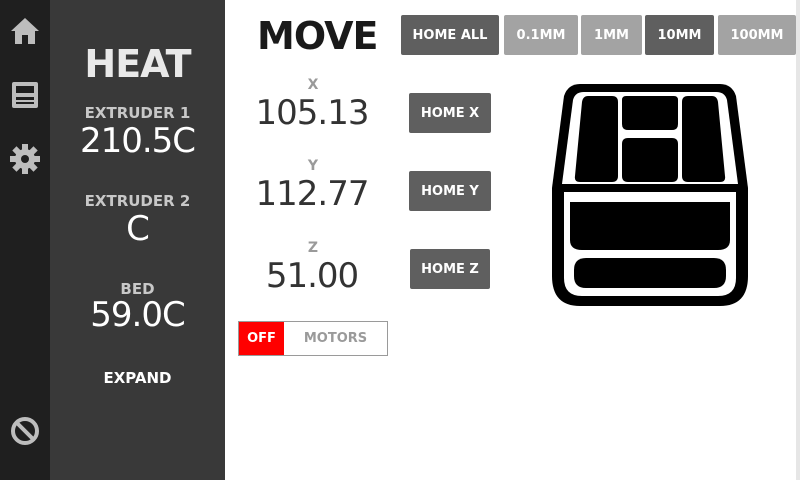 The height and width of the screenshot is (480, 800). Describe the element at coordinates (312, 113) in the screenshot. I see `x-position: 105.13` at that location.